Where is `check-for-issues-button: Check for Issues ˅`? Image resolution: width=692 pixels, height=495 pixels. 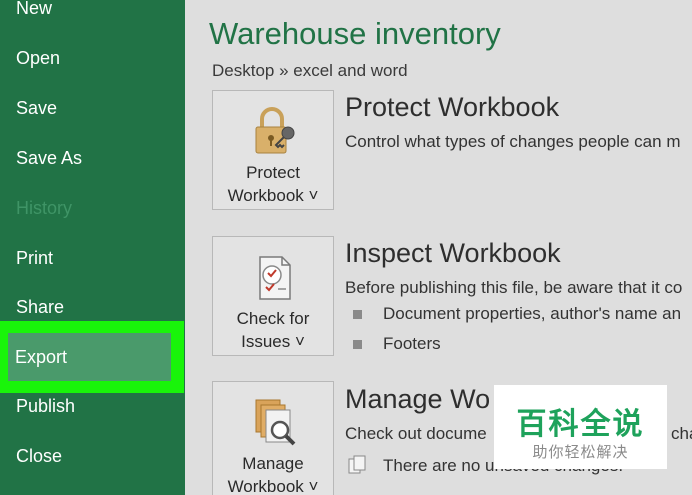 check-for-issues-button: Check for Issues ˅ is located at coordinates (273, 296).